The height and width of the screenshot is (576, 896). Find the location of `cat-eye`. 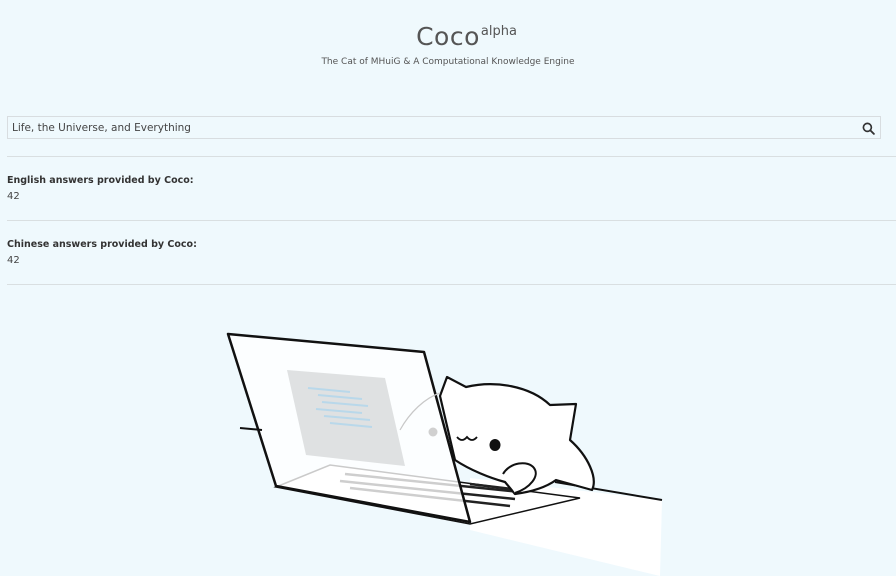

cat-eye is located at coordinates (495, 445).